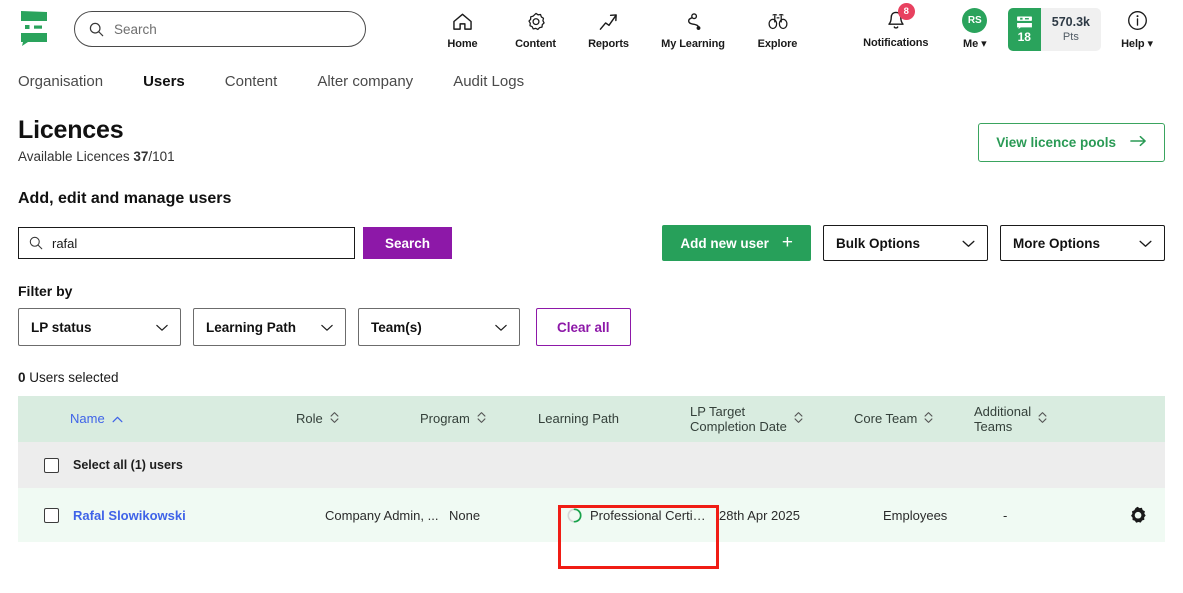 Image resolution: width=1183 pixels, height=593 pixels. Describe the element at coordinates (327, 327) in the screenshot. I see `chevron-down-icon` at that location.